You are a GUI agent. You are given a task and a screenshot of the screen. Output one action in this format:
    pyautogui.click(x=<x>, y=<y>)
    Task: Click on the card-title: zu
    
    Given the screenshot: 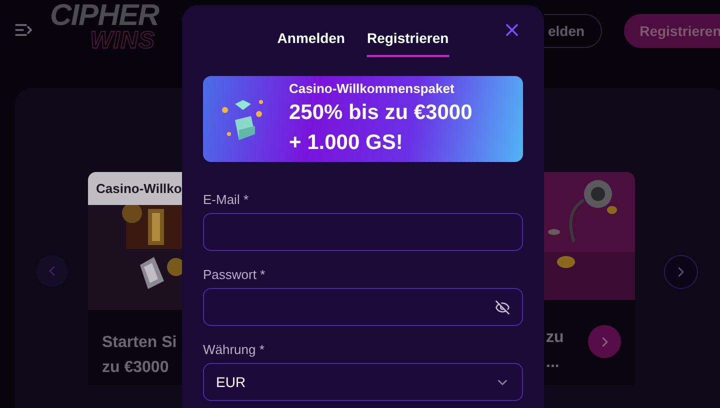 What is the action you would take?
    pyautogui.click(x=554, y=338)
    